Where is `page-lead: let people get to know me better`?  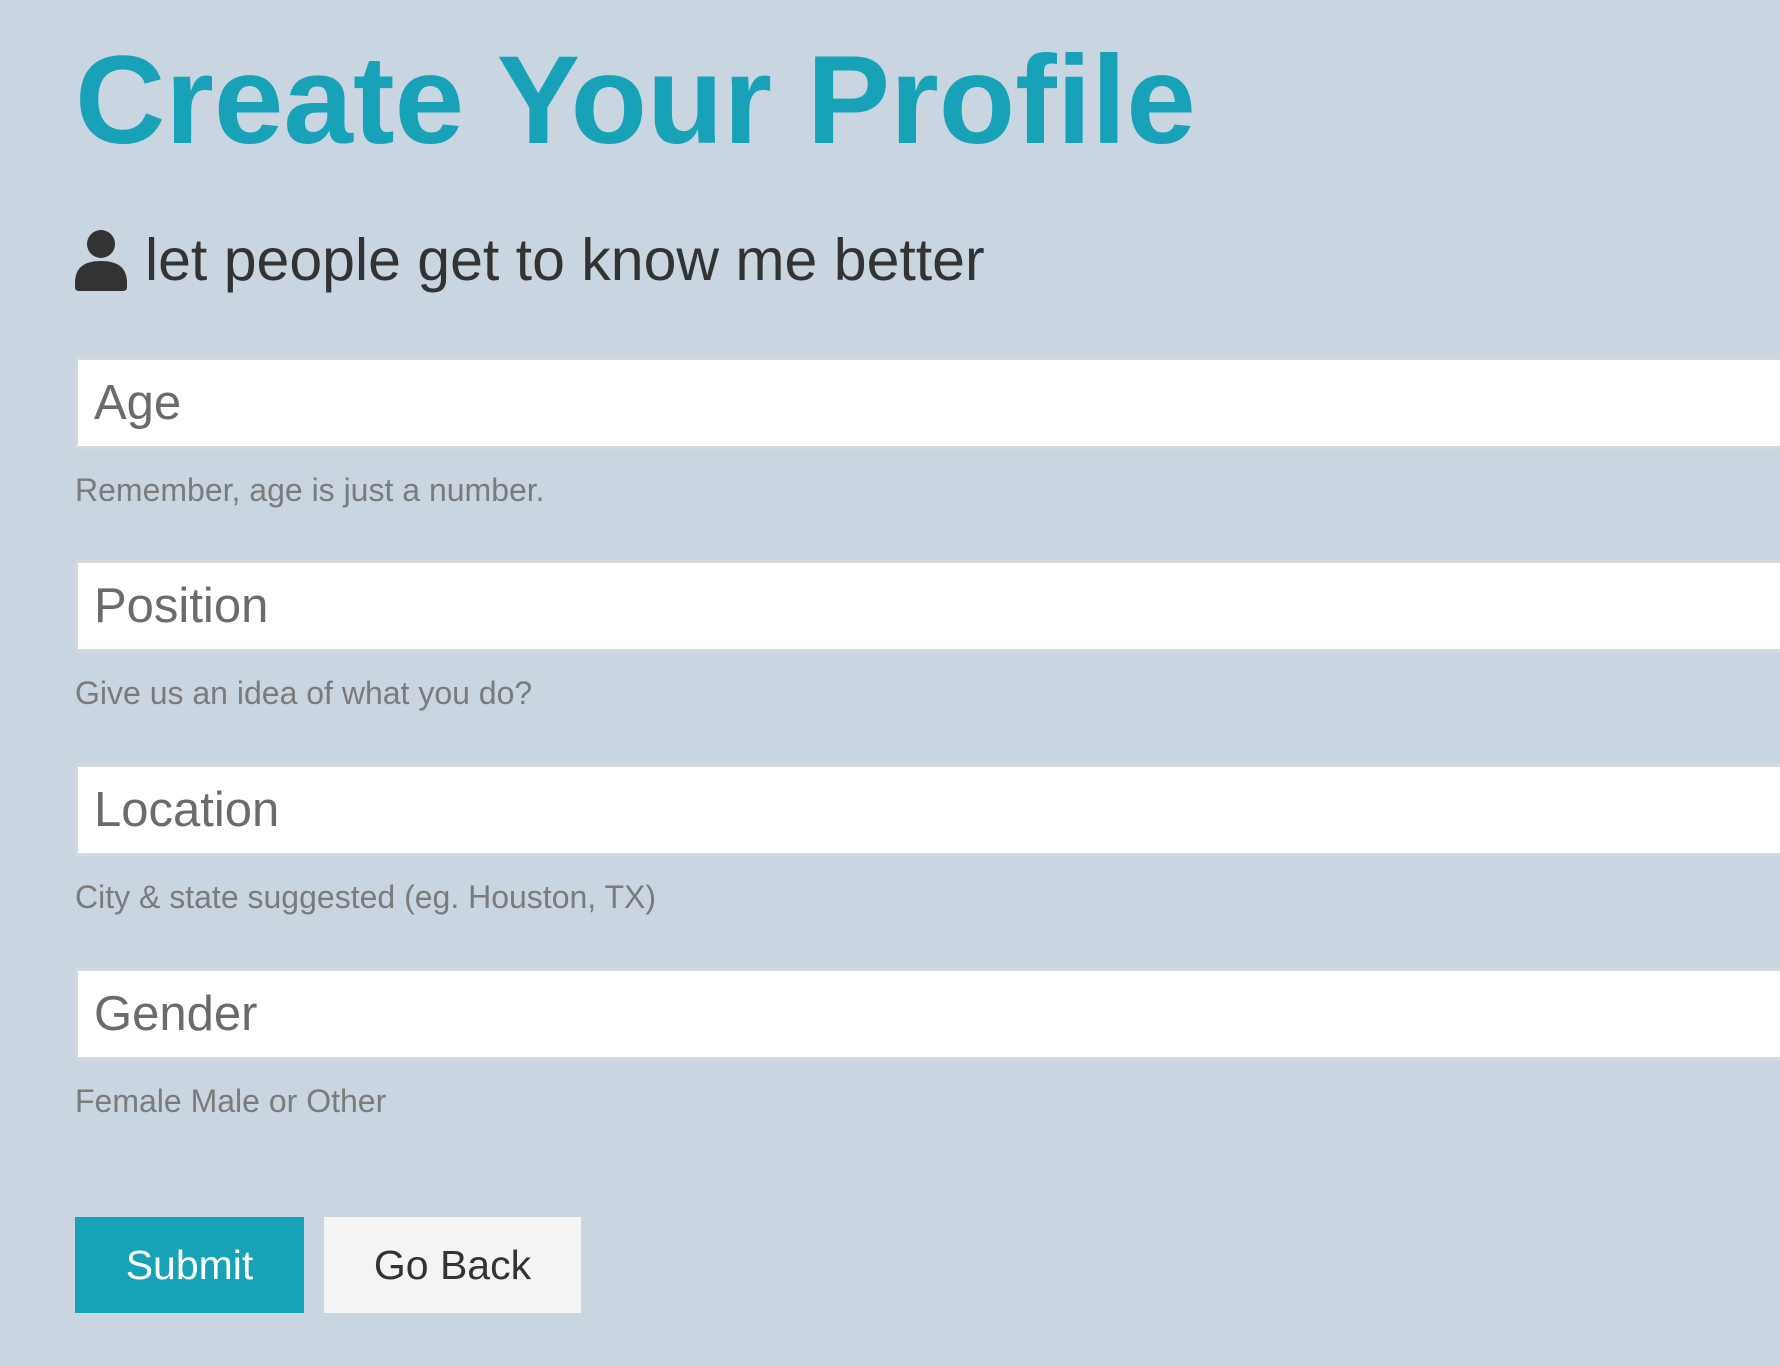
page-lead: let people get to know me better is located at coordinates (530, 260).